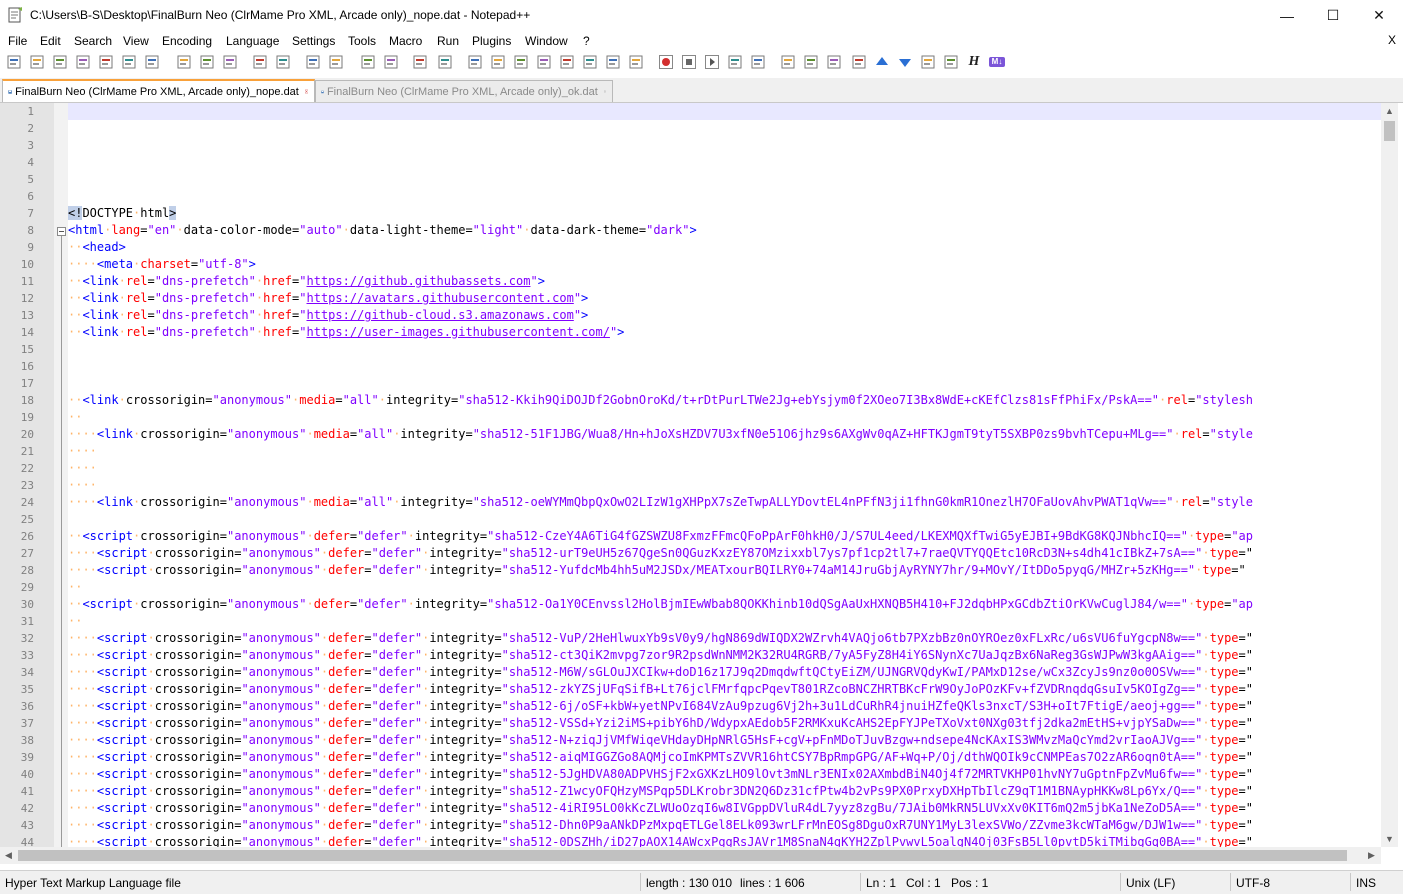 This screenshot has width=1403, height=894. I want to click on menu-encoding: Encoding, so click(187, 41).